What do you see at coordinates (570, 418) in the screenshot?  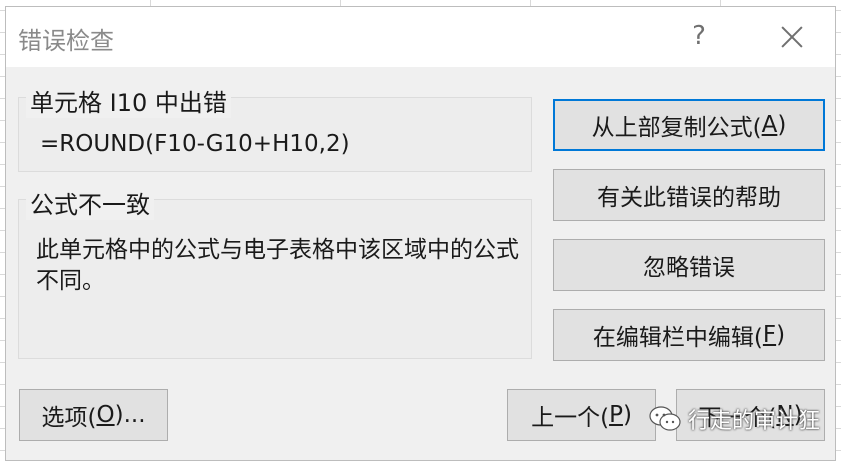 I see `button-label: 上一个(` at bounding box center [570, 418].